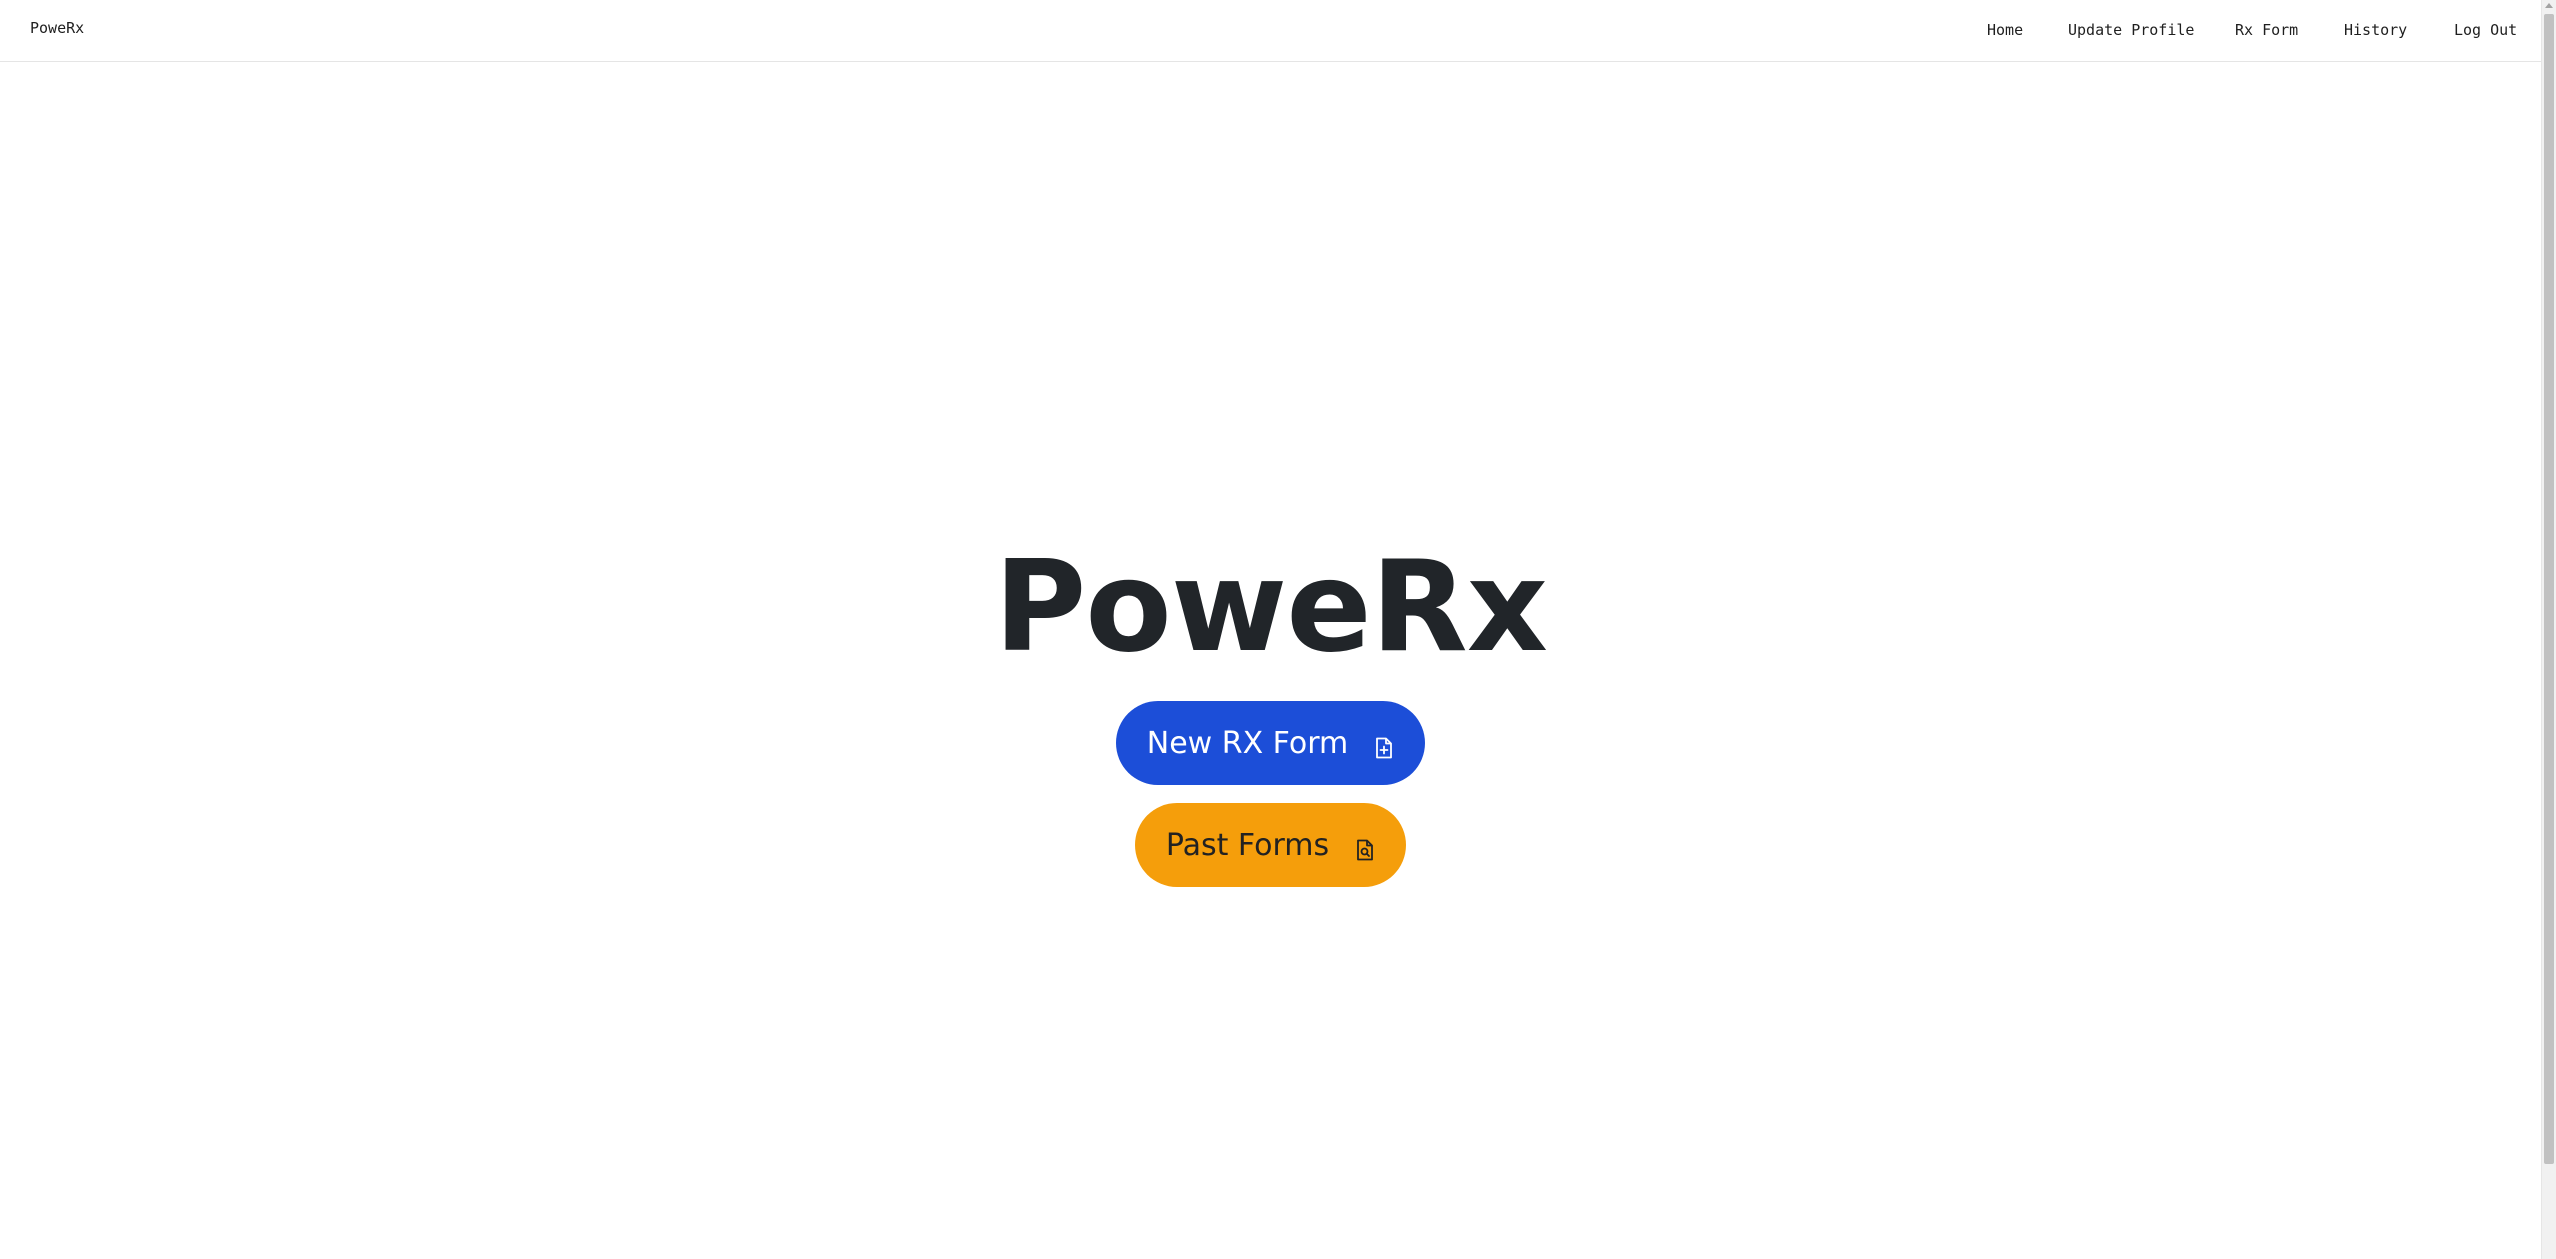 This screenshot has height=1259, width=2556. I want to click on scroll-up-arrow-icon, so click(2549, 5).